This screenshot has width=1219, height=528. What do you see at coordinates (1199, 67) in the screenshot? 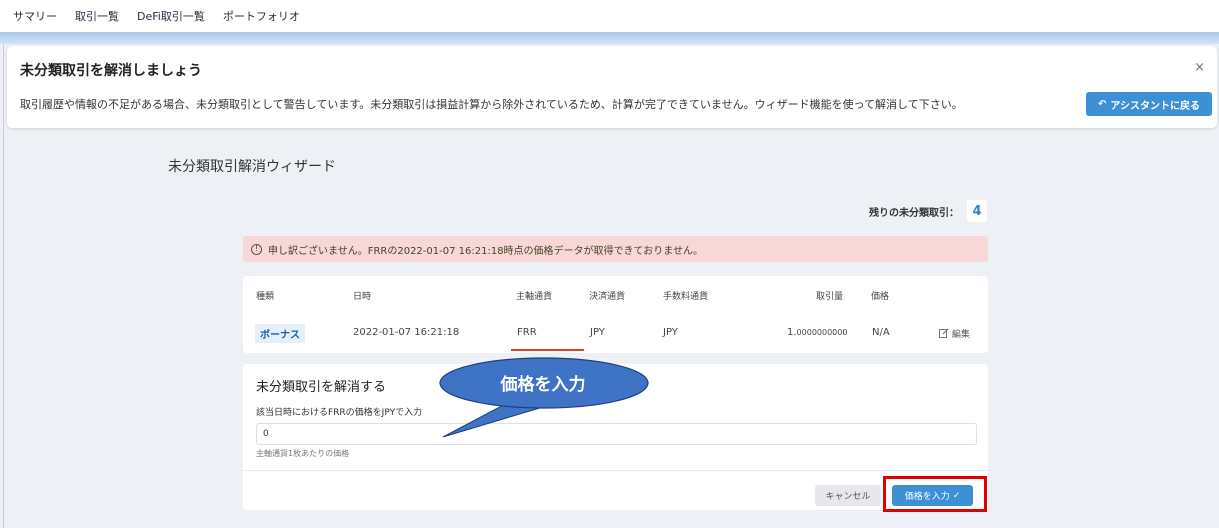
I see `close-icon: ×` at bounding box center [1199, 67].